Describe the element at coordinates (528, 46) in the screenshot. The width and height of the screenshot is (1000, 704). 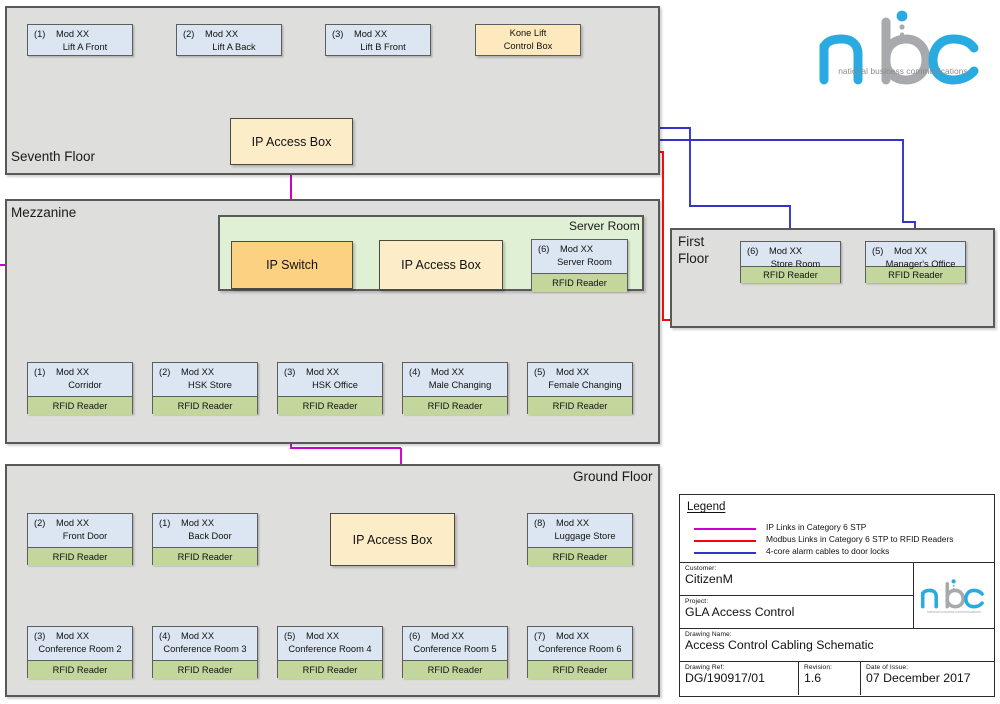
I see `kone-line-2: Control Box` at that location.